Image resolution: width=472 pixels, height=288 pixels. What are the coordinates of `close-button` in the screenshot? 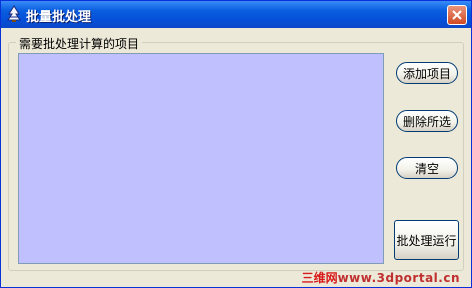 It's located at (457, 15).